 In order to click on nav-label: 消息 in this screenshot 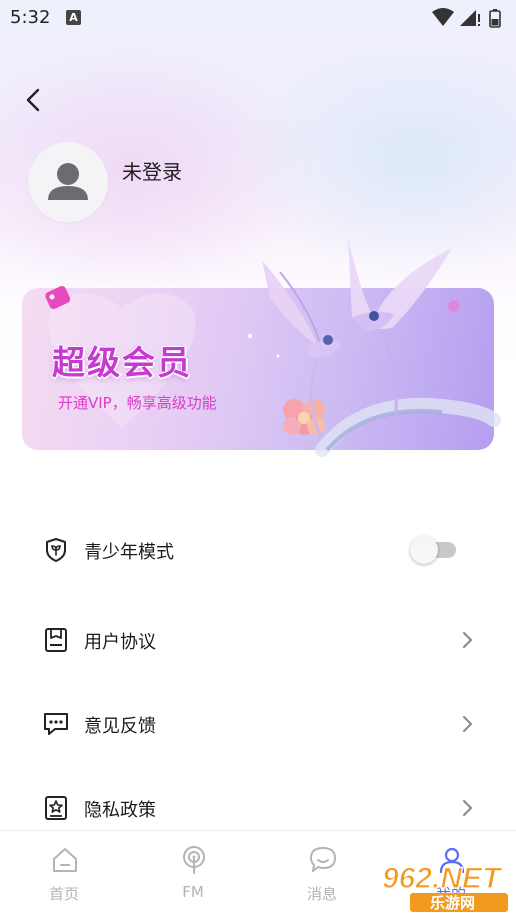, I will do `click(321, 894)`.